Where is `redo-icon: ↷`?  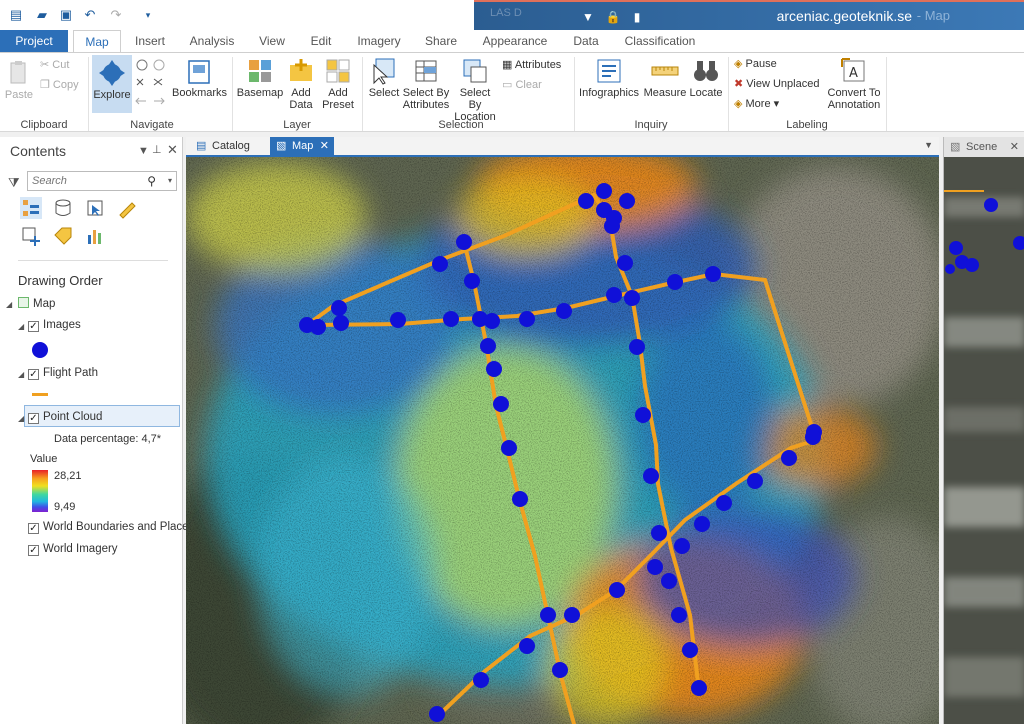 redo-icon: ↷ is located at coordinates (116, 15).